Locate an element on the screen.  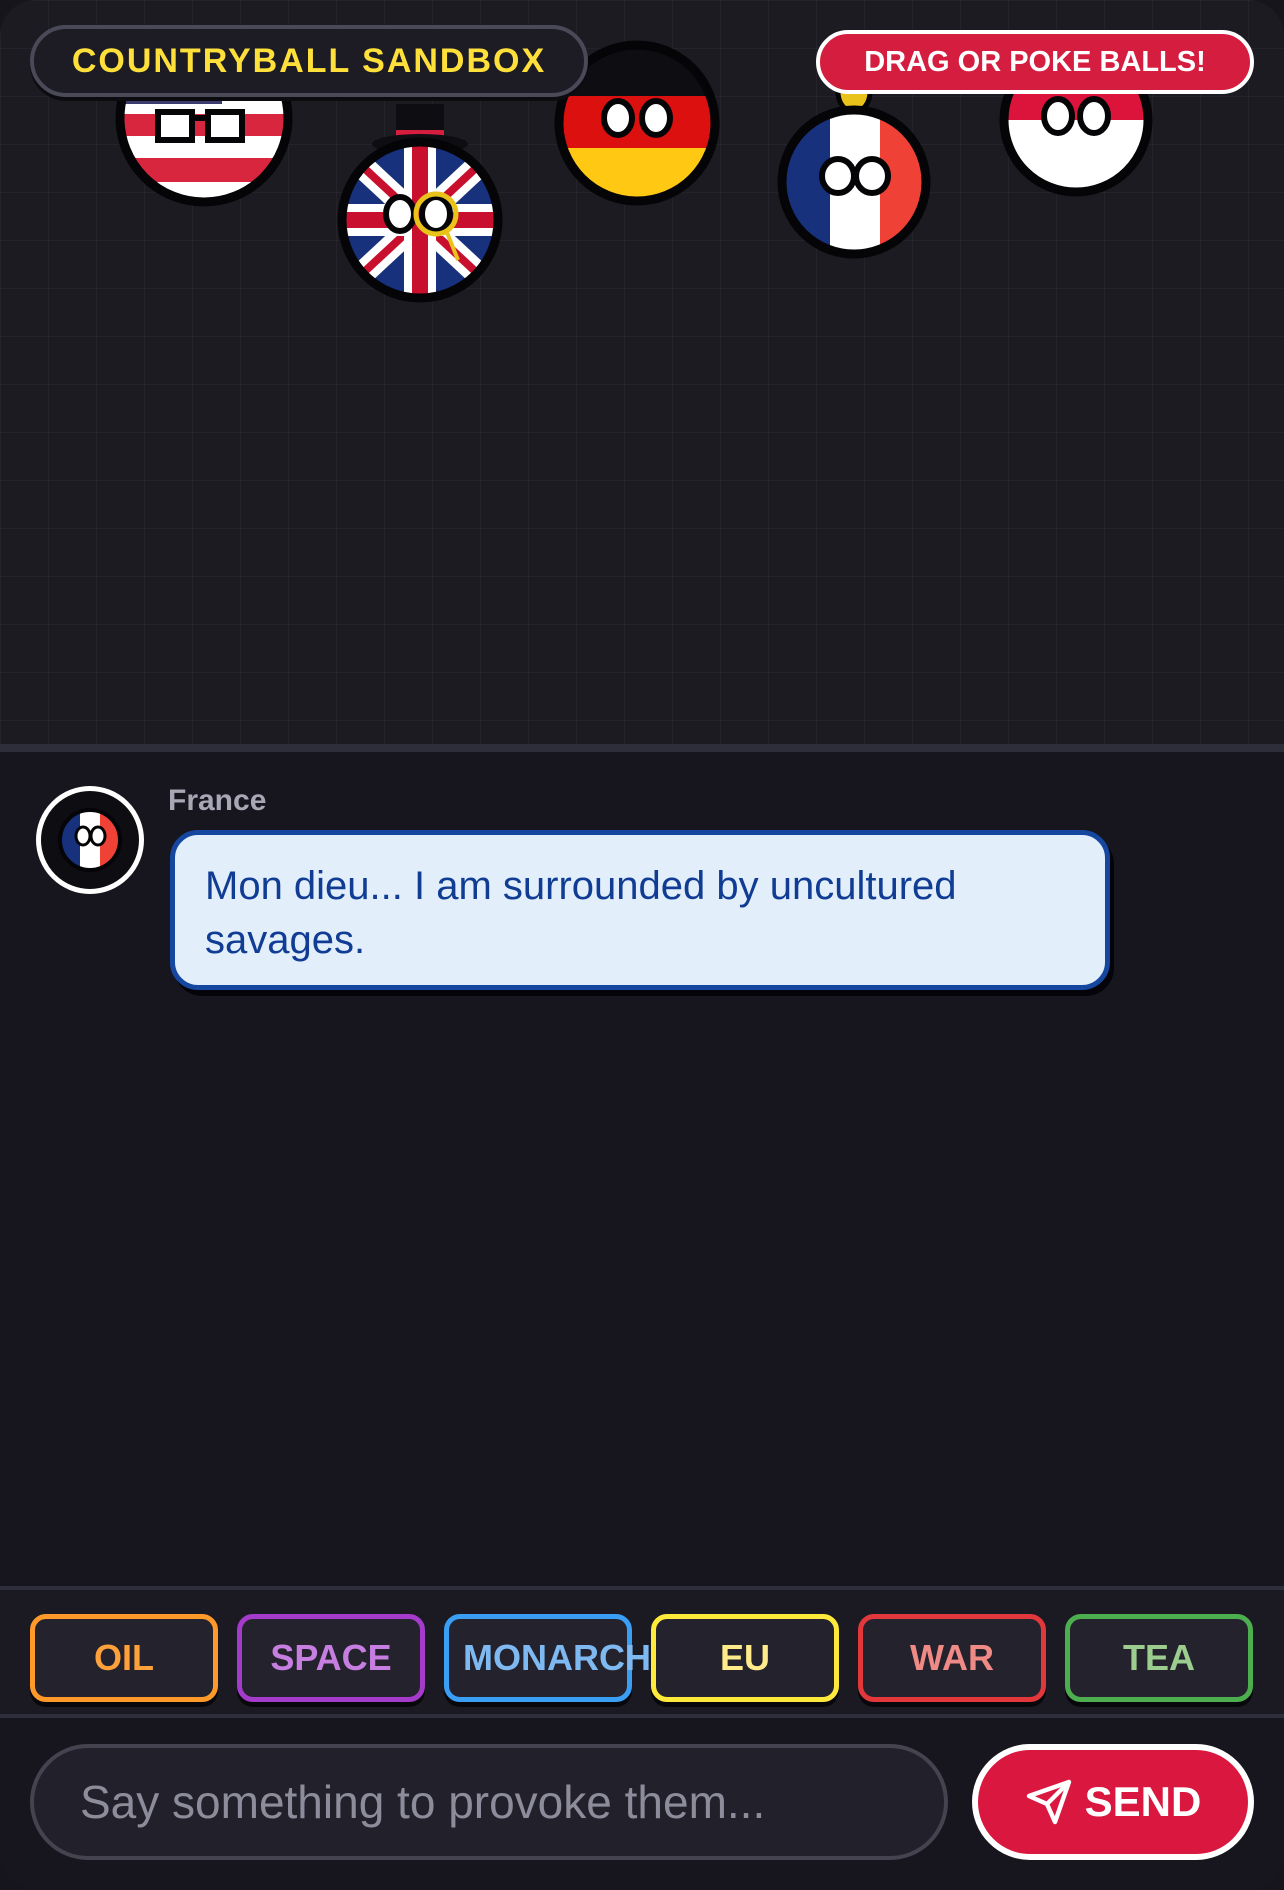
topic-space-button: SPACE is located at coordinates (331, 1658).